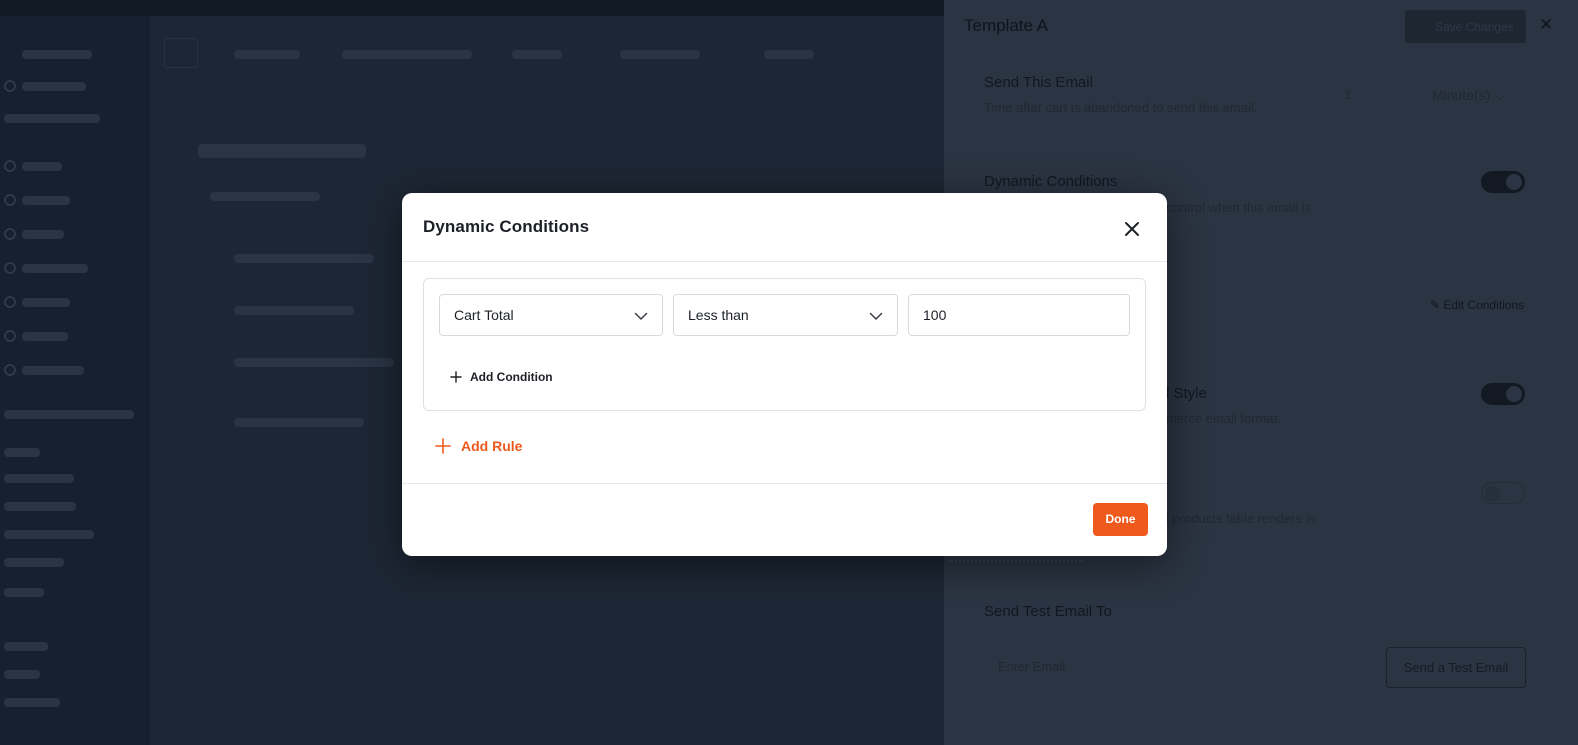  Describe the element at coordinates (1223, 418) in the screenshot. I see `style-description: merce email format.` at that location.